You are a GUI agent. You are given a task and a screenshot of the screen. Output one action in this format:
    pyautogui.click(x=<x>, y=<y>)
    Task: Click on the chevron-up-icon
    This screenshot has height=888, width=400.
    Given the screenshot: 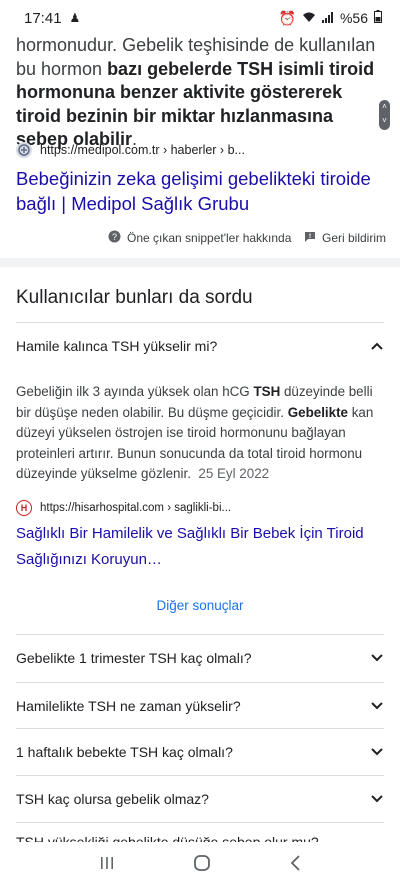 What is the action you would take?
    pyautogui.click(x=377, y=346)
    